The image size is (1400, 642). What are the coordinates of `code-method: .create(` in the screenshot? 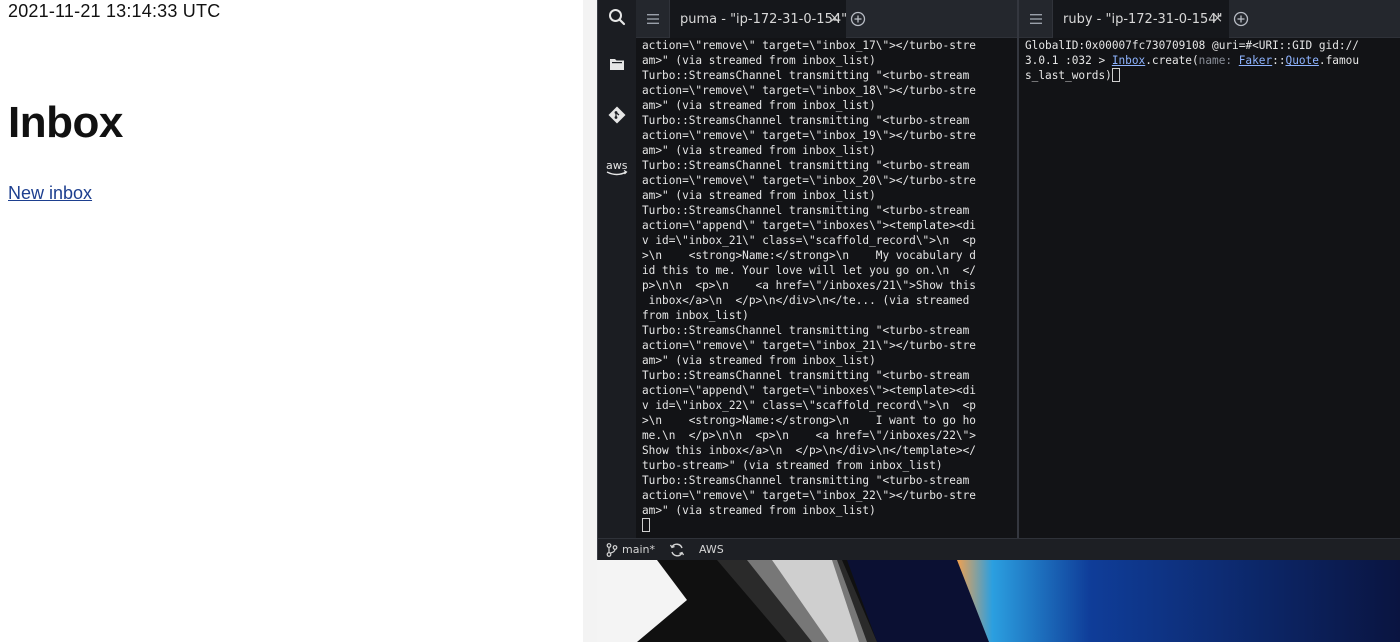 It's located at (1172, 60).